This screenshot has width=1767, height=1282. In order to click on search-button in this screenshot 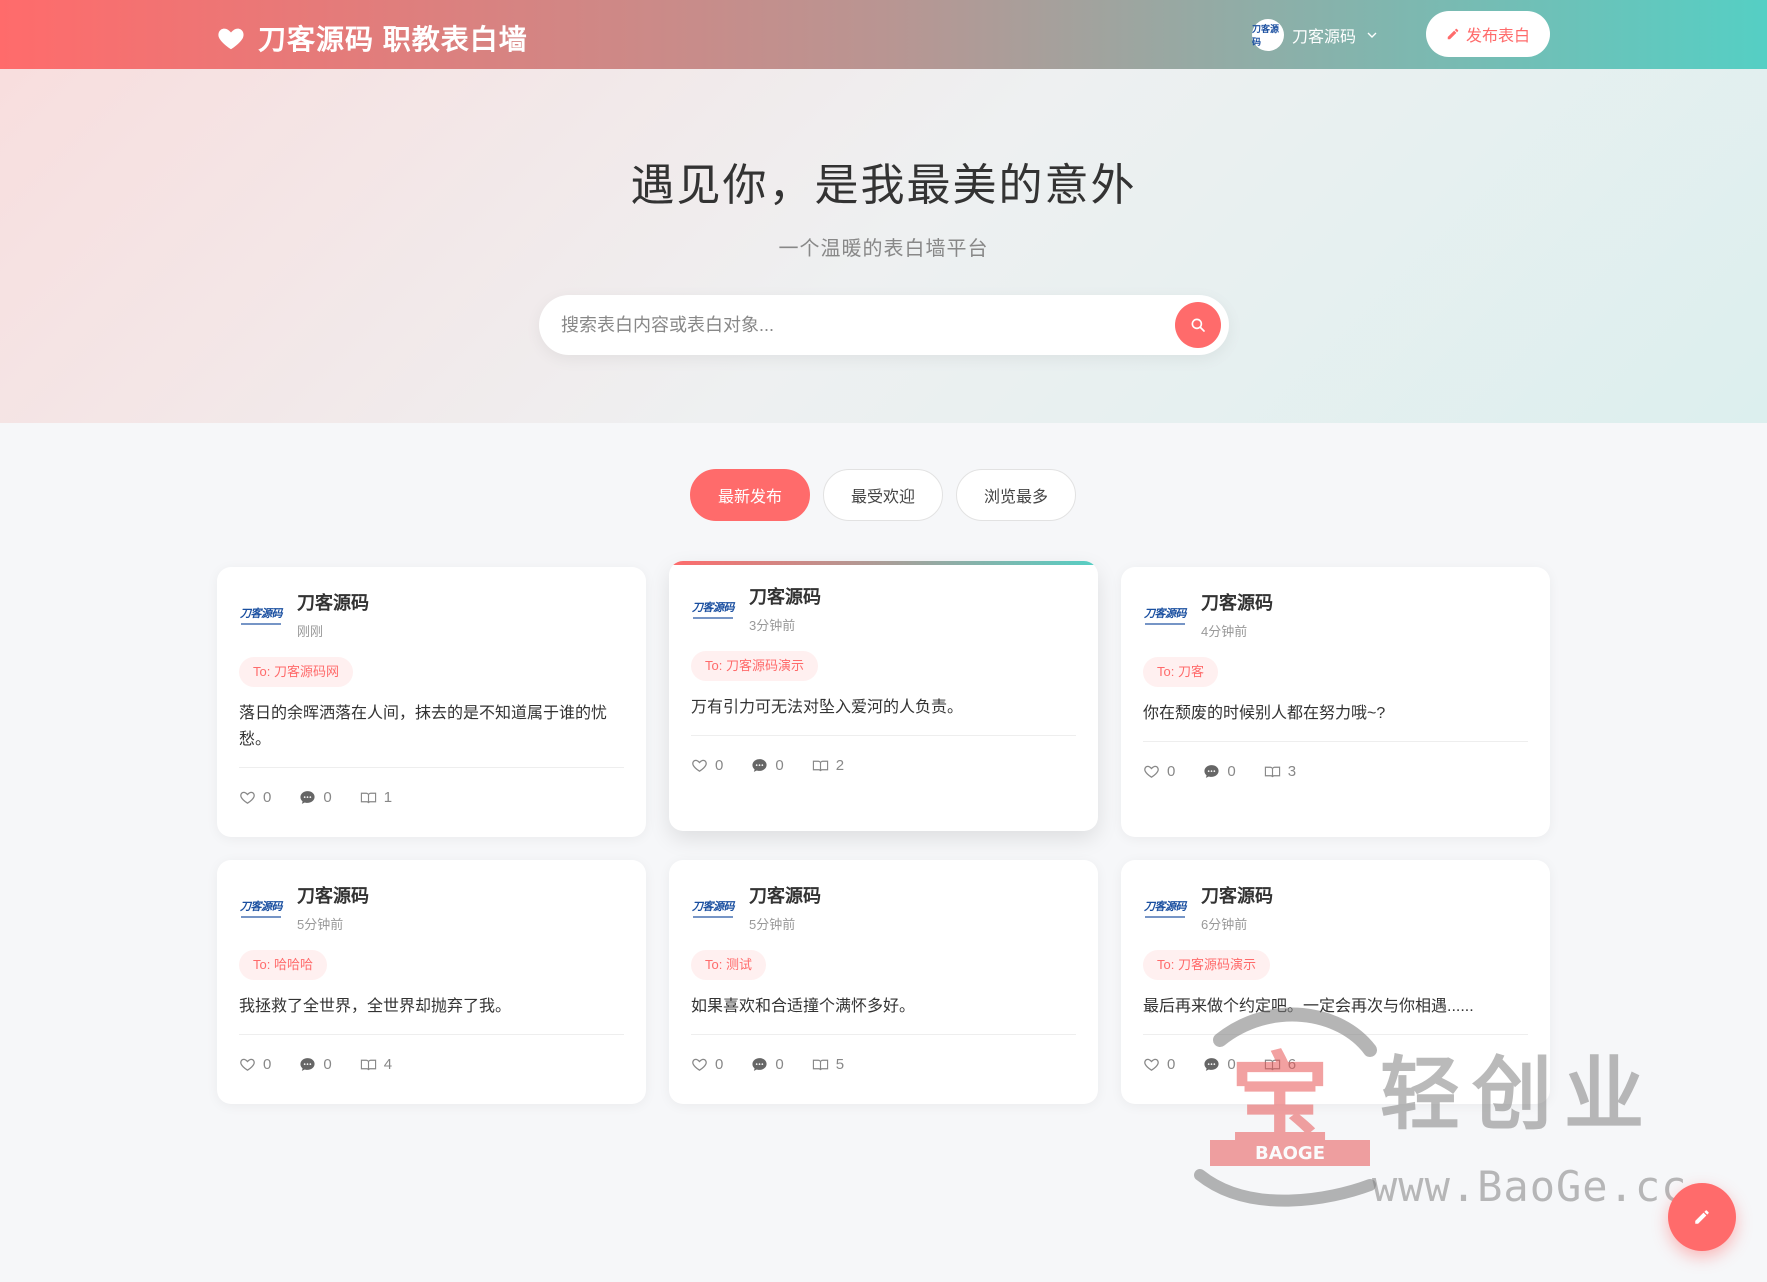, I will do `click(1198, 325)`.